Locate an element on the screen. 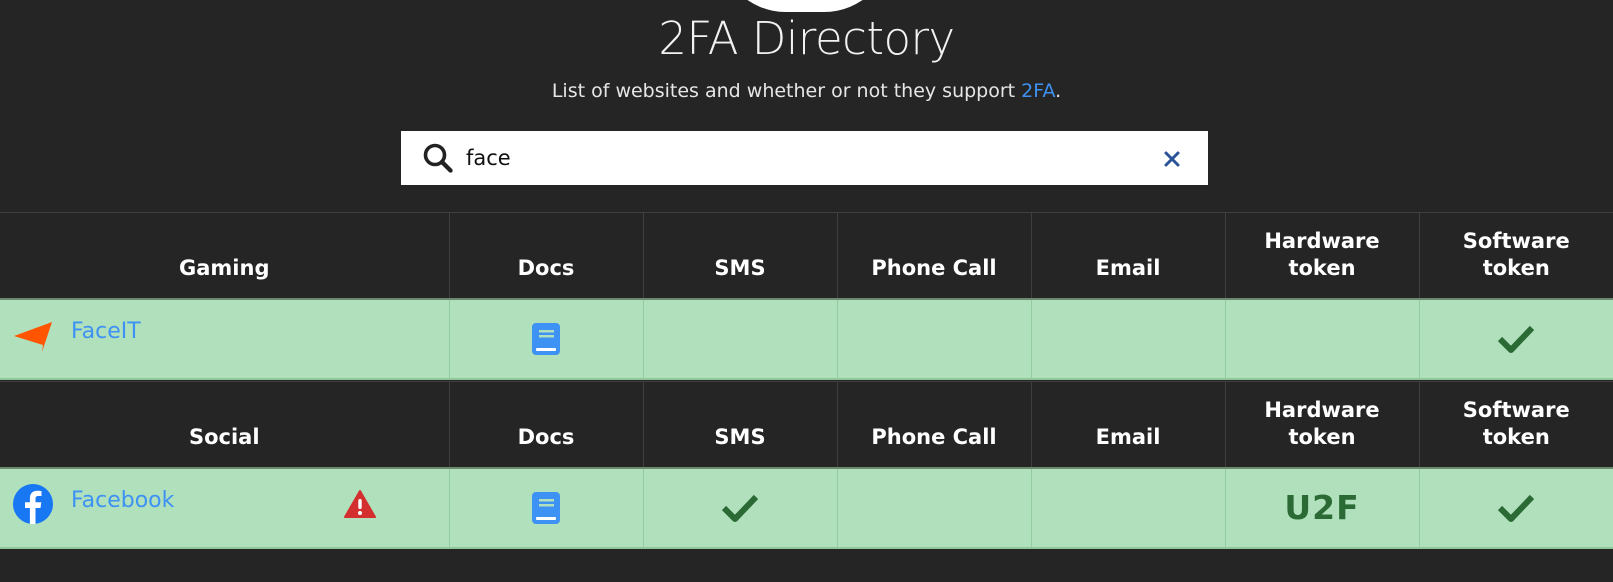 The width and height of the screenshot is (1613, 582). u2f-badge: U2F is located at coordinates (1322, 507).